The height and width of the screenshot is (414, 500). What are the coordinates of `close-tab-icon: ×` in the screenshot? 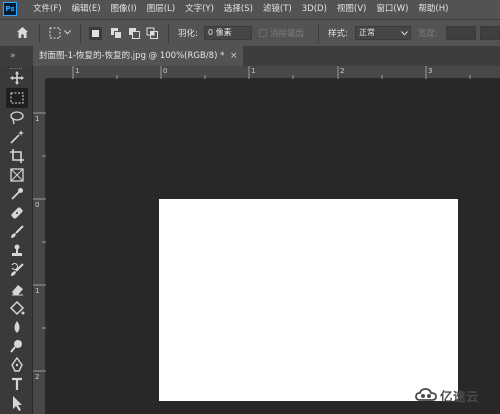 It's located at (234, 56).